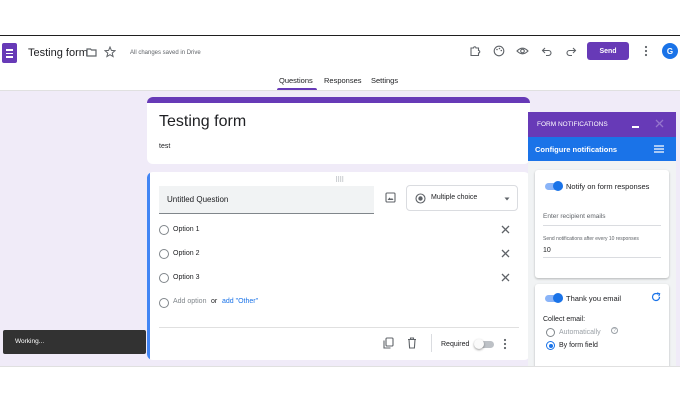 This screenshot has height=400, width=680. I want to click on duplicate-icon, so click(388, 343).